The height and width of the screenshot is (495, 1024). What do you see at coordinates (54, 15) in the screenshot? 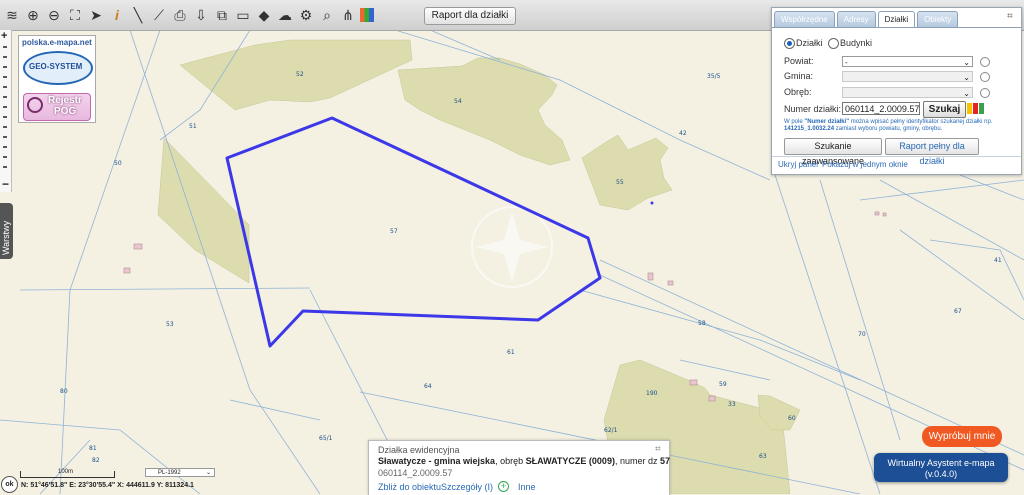
I see `zoom-out-icon: ⊖` at bounding box center [54, 15].